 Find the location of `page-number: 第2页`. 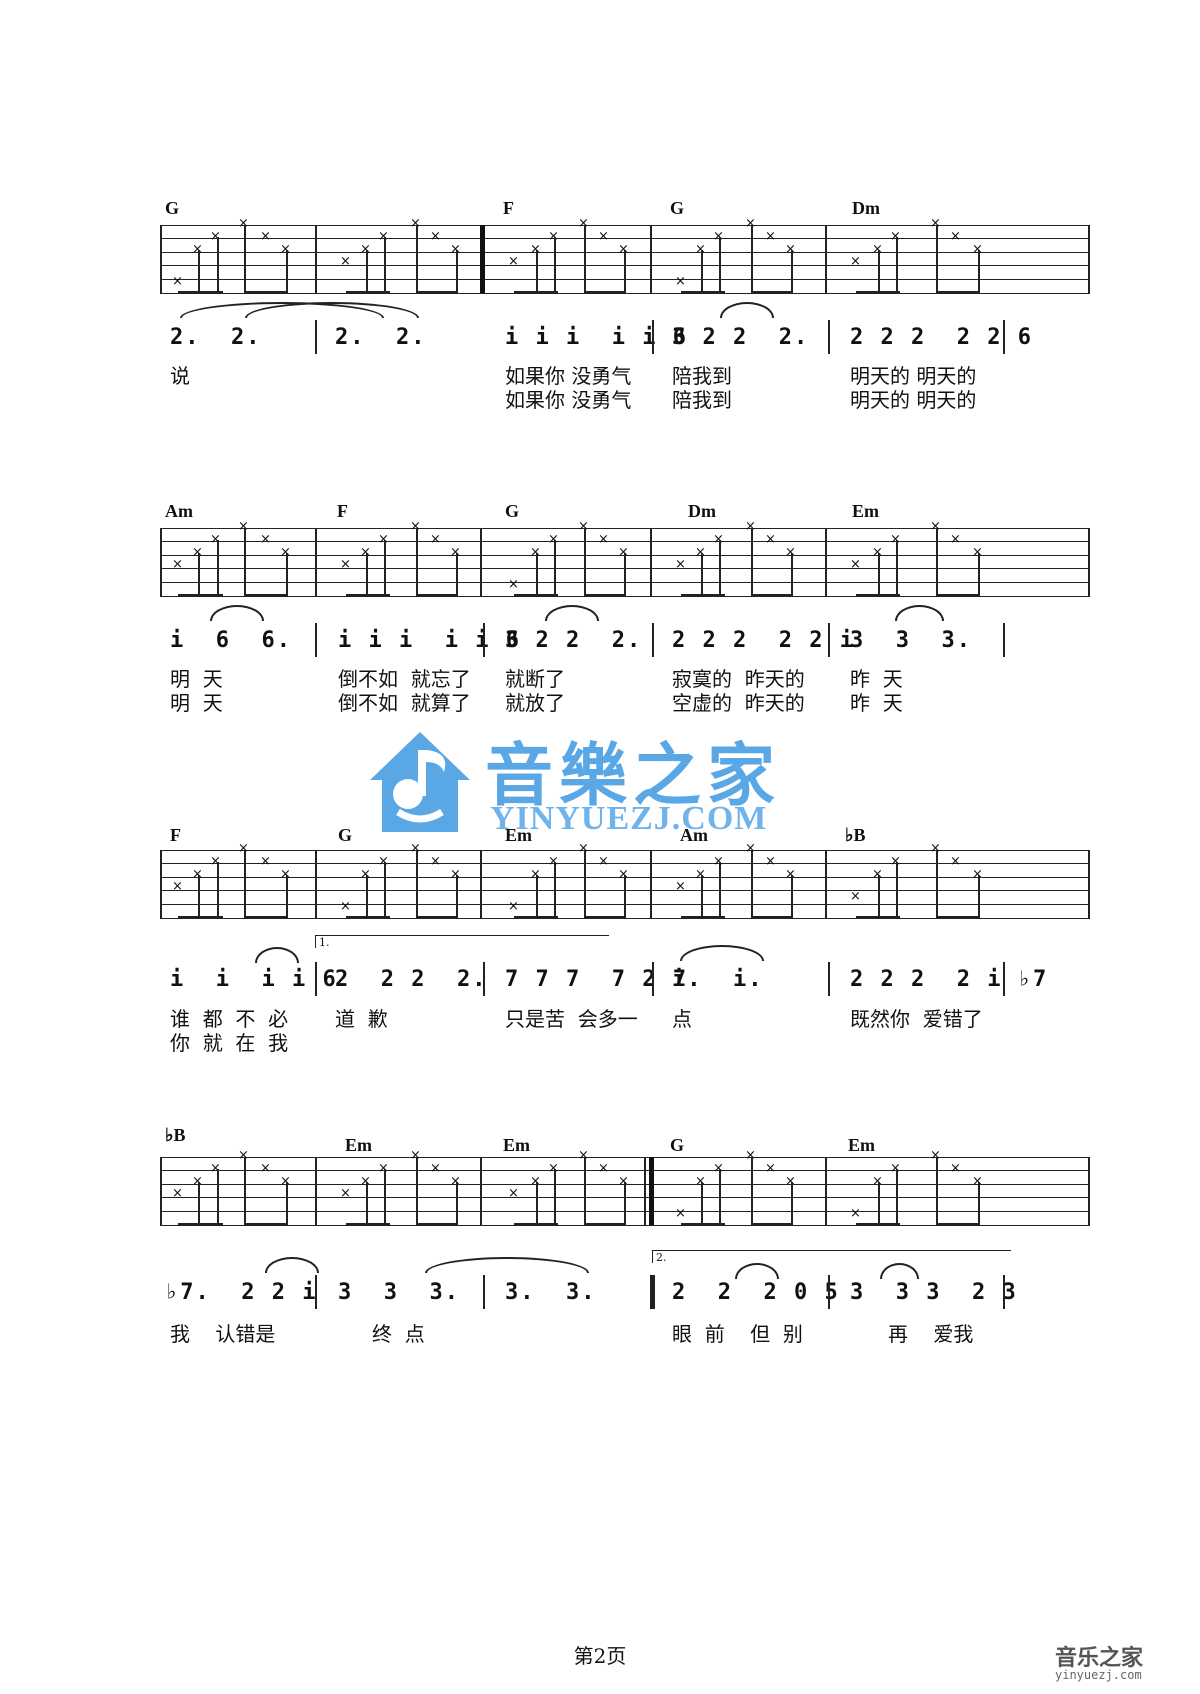

page-number: 第2页 is located at coordinates (600, 1656).